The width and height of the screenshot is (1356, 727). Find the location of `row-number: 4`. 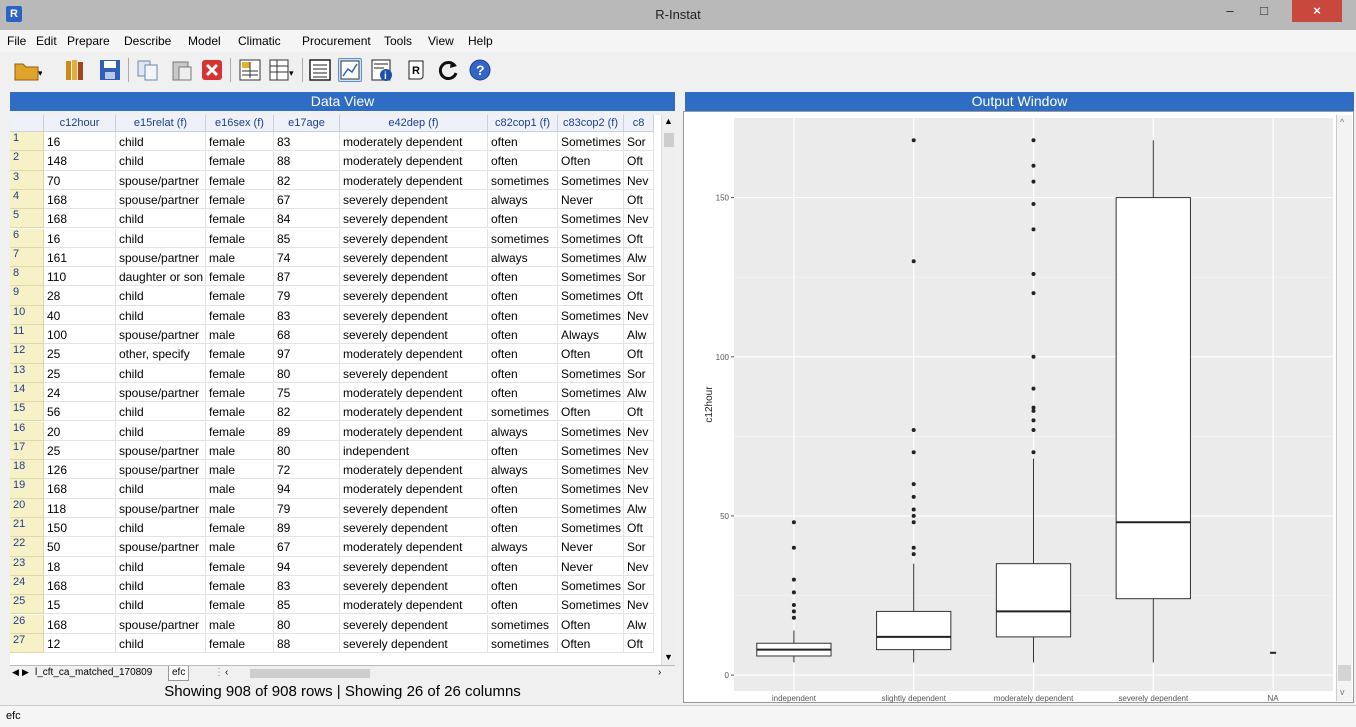

row-number: 4 is located at coordinates (27, 199).